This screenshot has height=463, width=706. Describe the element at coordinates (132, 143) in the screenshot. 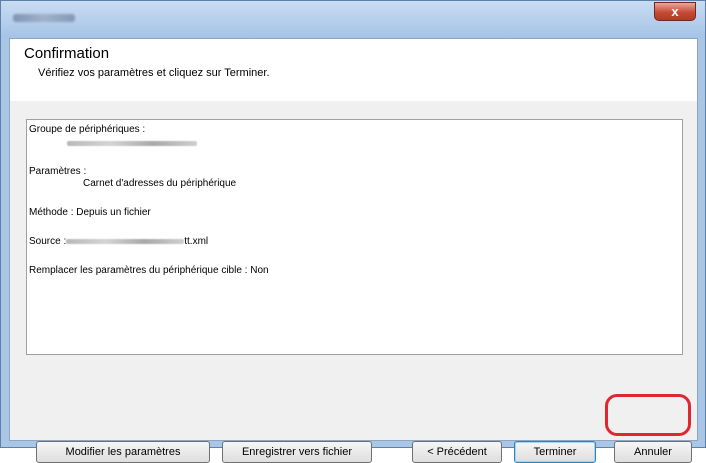

I see `device-group-value-redacted` at that location.